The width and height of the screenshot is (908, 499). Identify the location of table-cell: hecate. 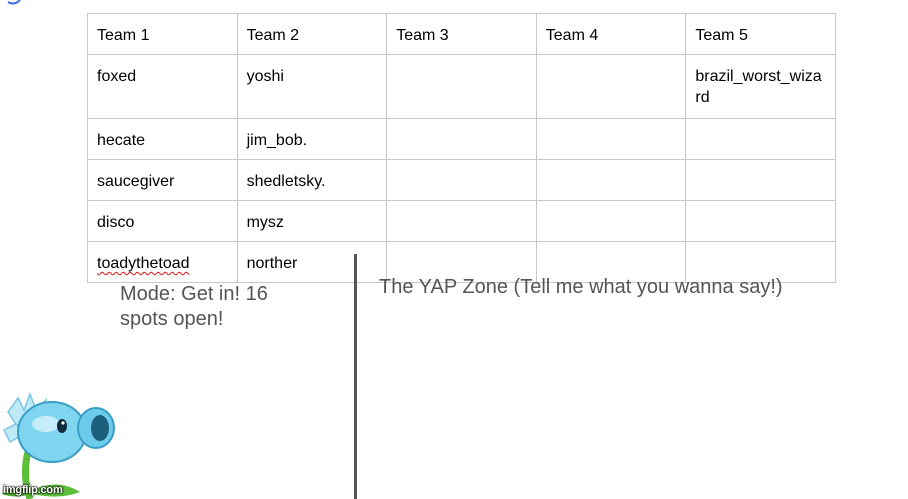
(162, 139).